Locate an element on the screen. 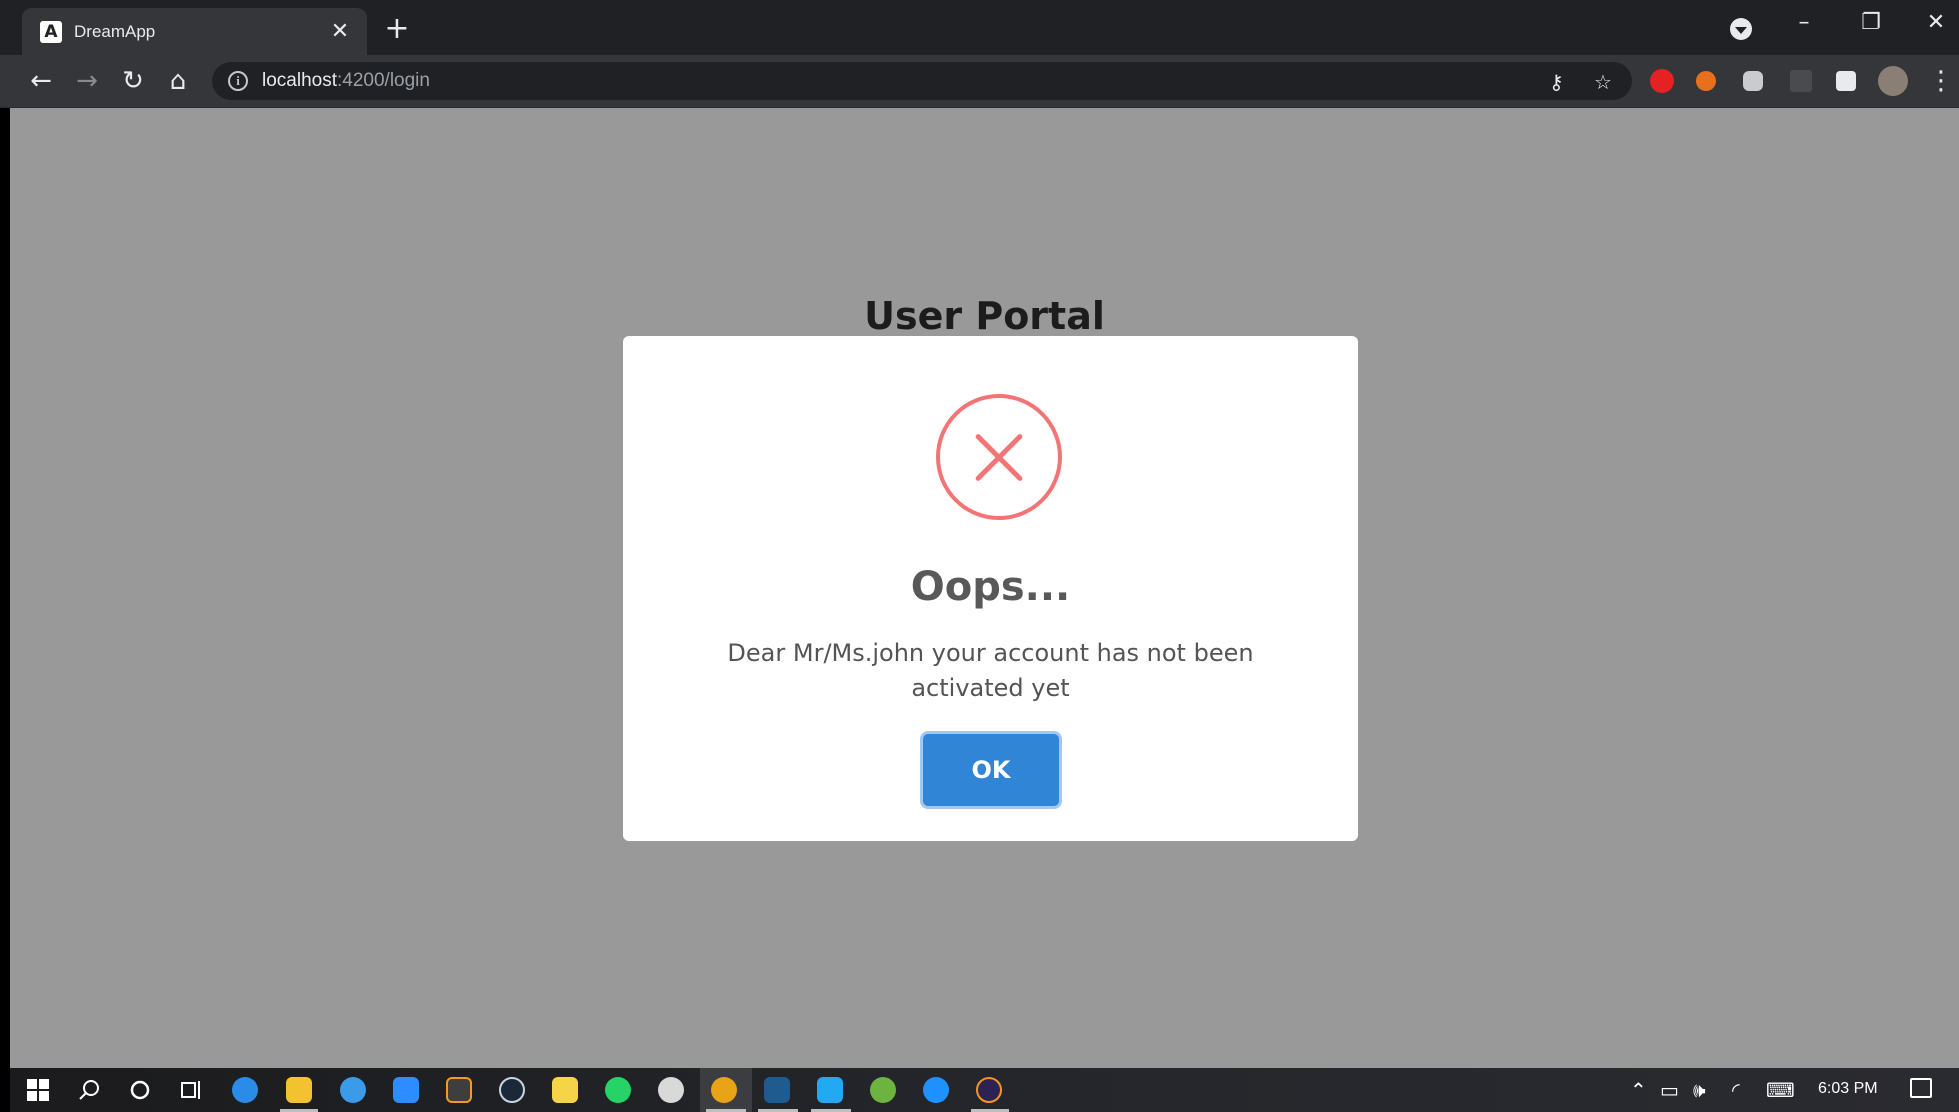  forward-arrow-icon: → is located at coordinates (87, 81).